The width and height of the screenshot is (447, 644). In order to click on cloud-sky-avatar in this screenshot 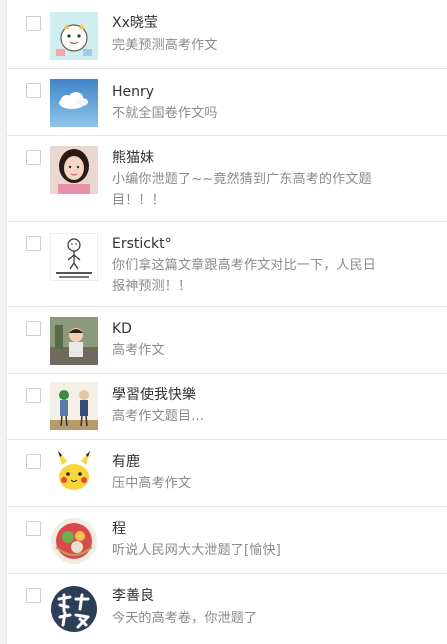, I will do `click(74, 103)`.